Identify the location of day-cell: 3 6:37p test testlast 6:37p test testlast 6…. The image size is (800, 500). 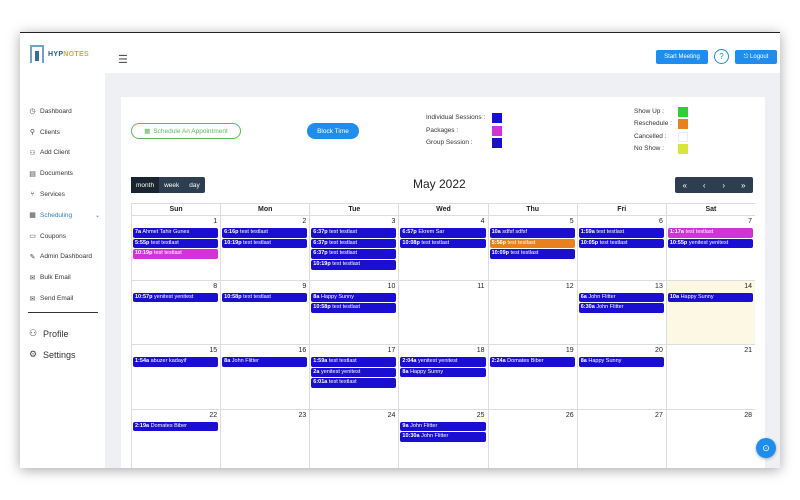
(354, 247).